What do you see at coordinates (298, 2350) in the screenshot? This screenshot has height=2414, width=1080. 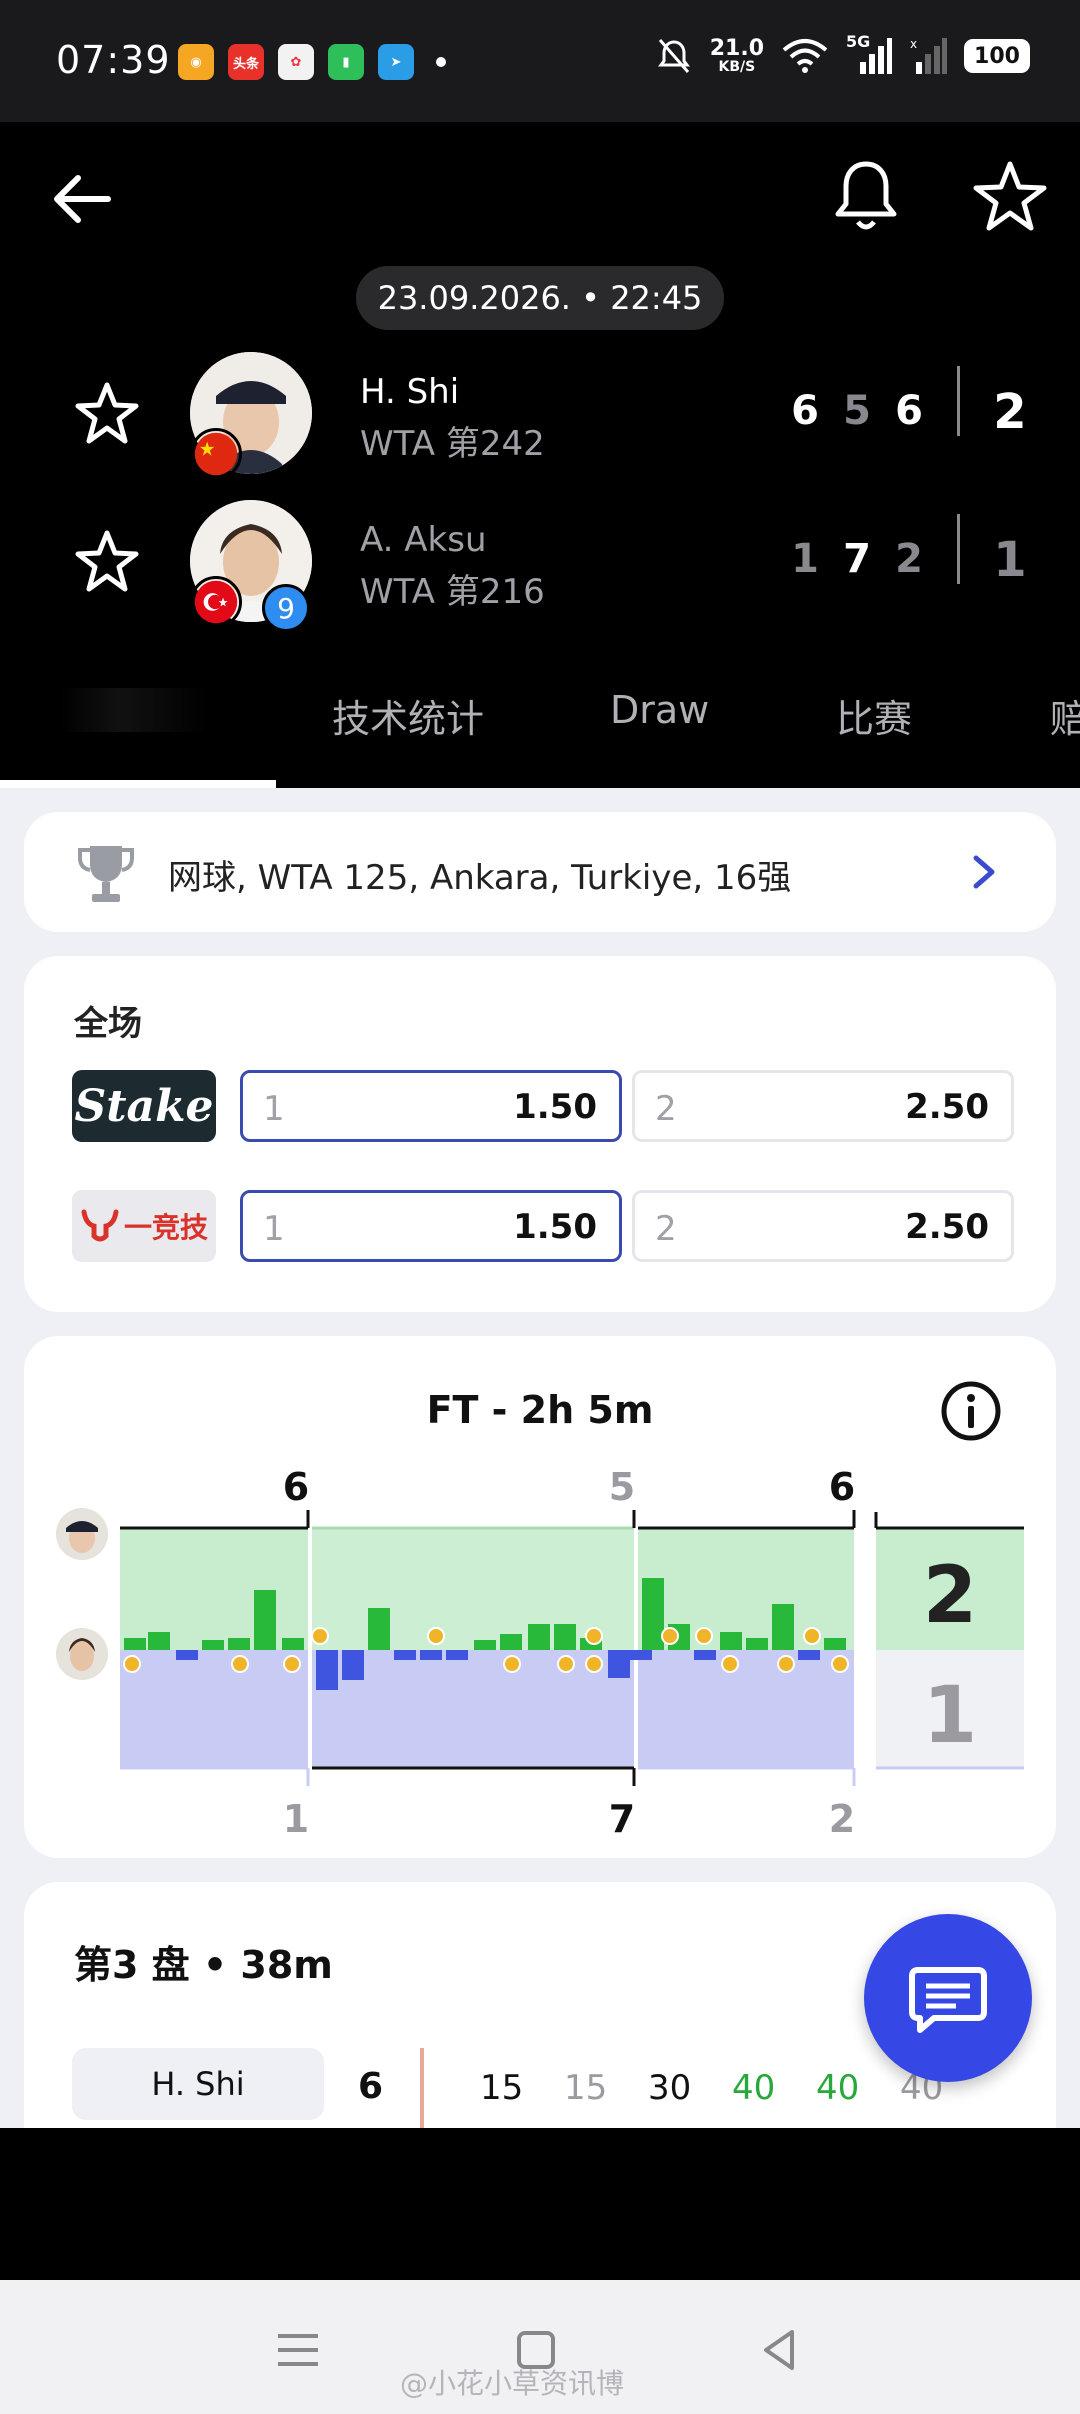 I see `menu-icon` at bounding box center [298, 2350].